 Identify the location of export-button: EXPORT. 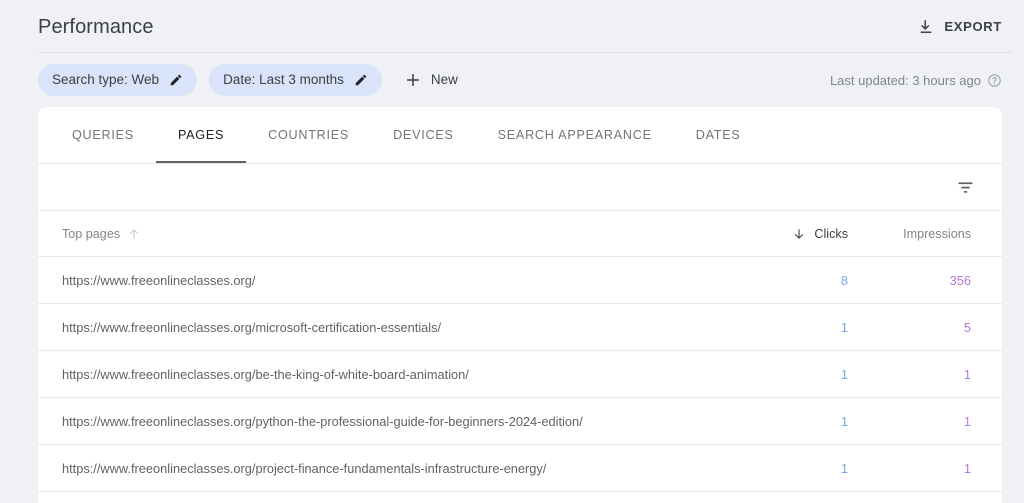
(959, 27).